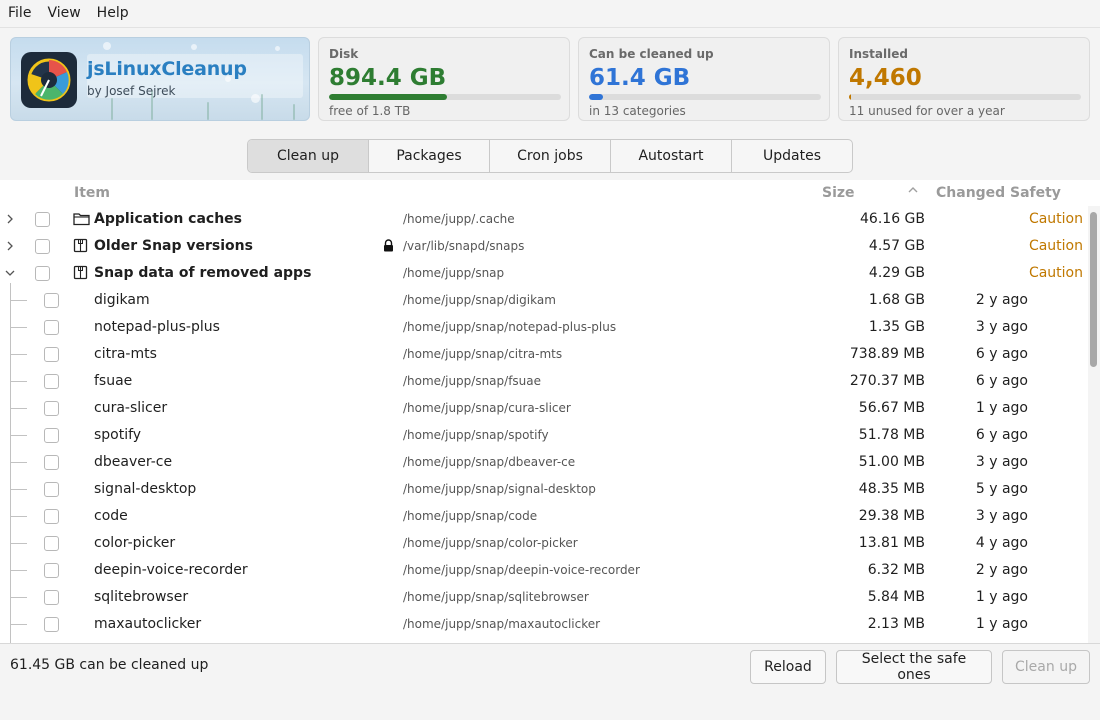  I want to click on chevron-up-icon, so click(913, 191).